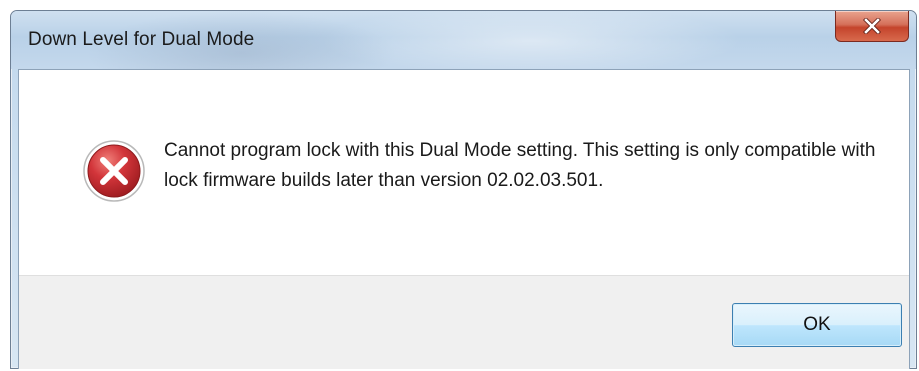  Describe the element at coordinates (114, 171) in the screenshot. I see `error-icon` at that location.